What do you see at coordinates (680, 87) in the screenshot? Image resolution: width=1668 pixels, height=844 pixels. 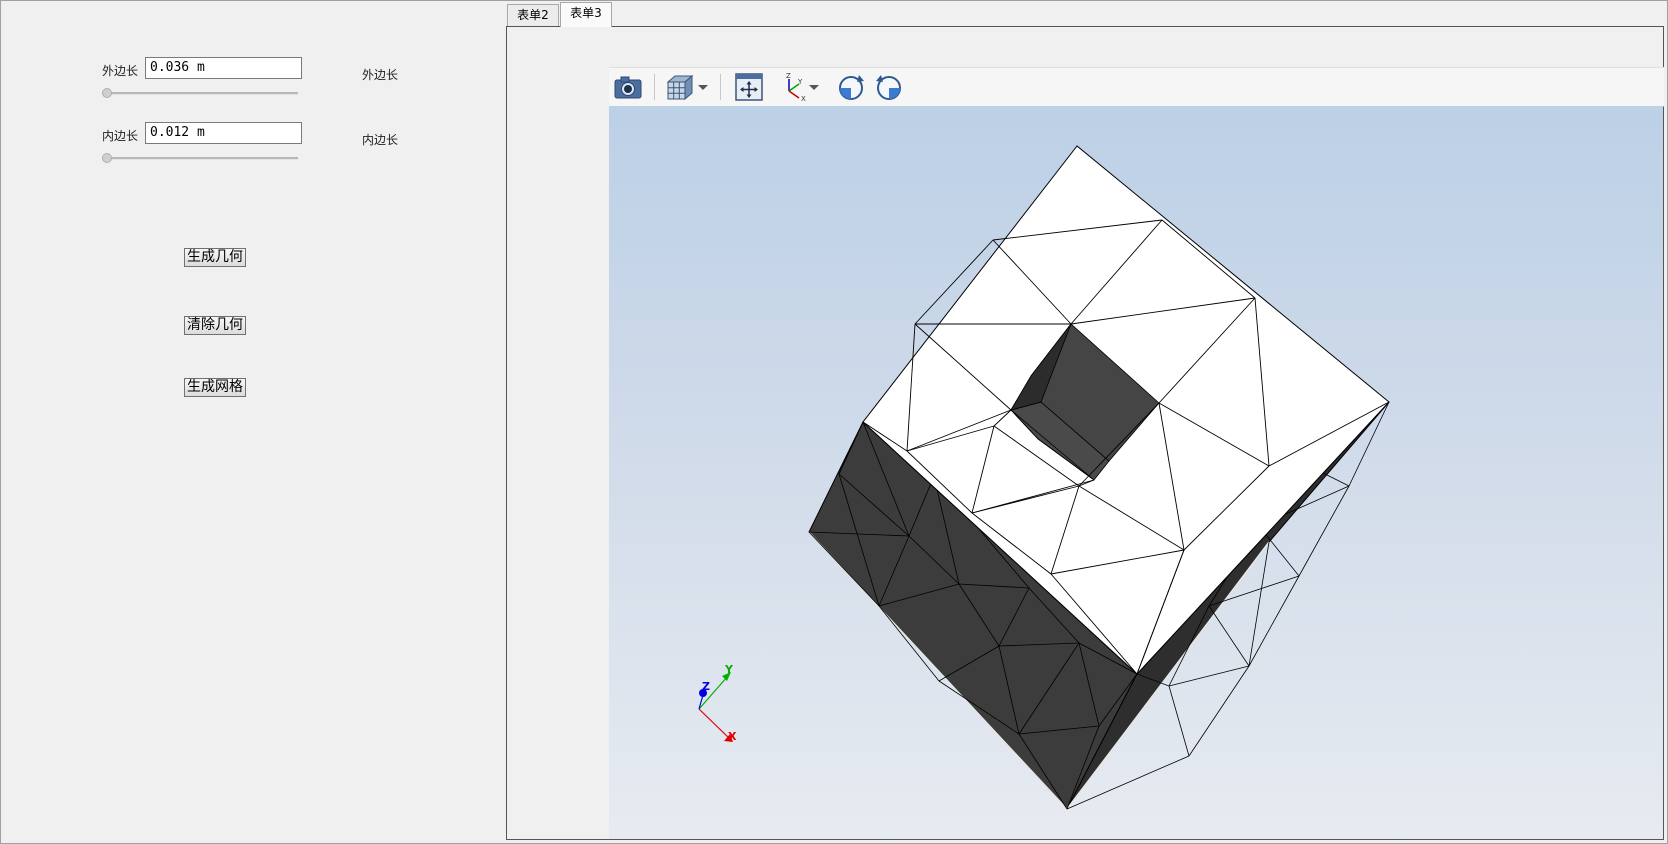 I see `cube-view-icon` at bounding box center [680, 87].